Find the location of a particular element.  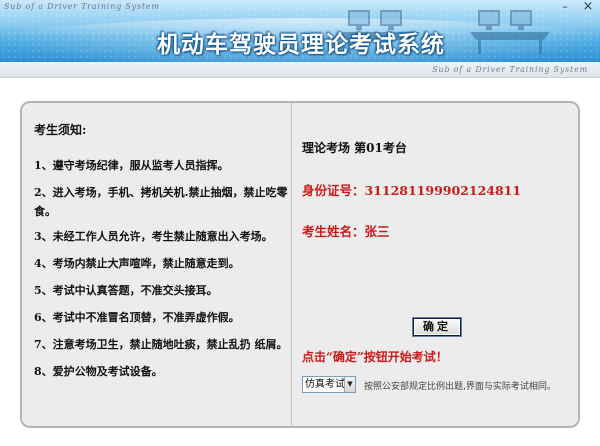

sub-header-strip: Sub of a Driver Training System is located at coordinates (300, 70).